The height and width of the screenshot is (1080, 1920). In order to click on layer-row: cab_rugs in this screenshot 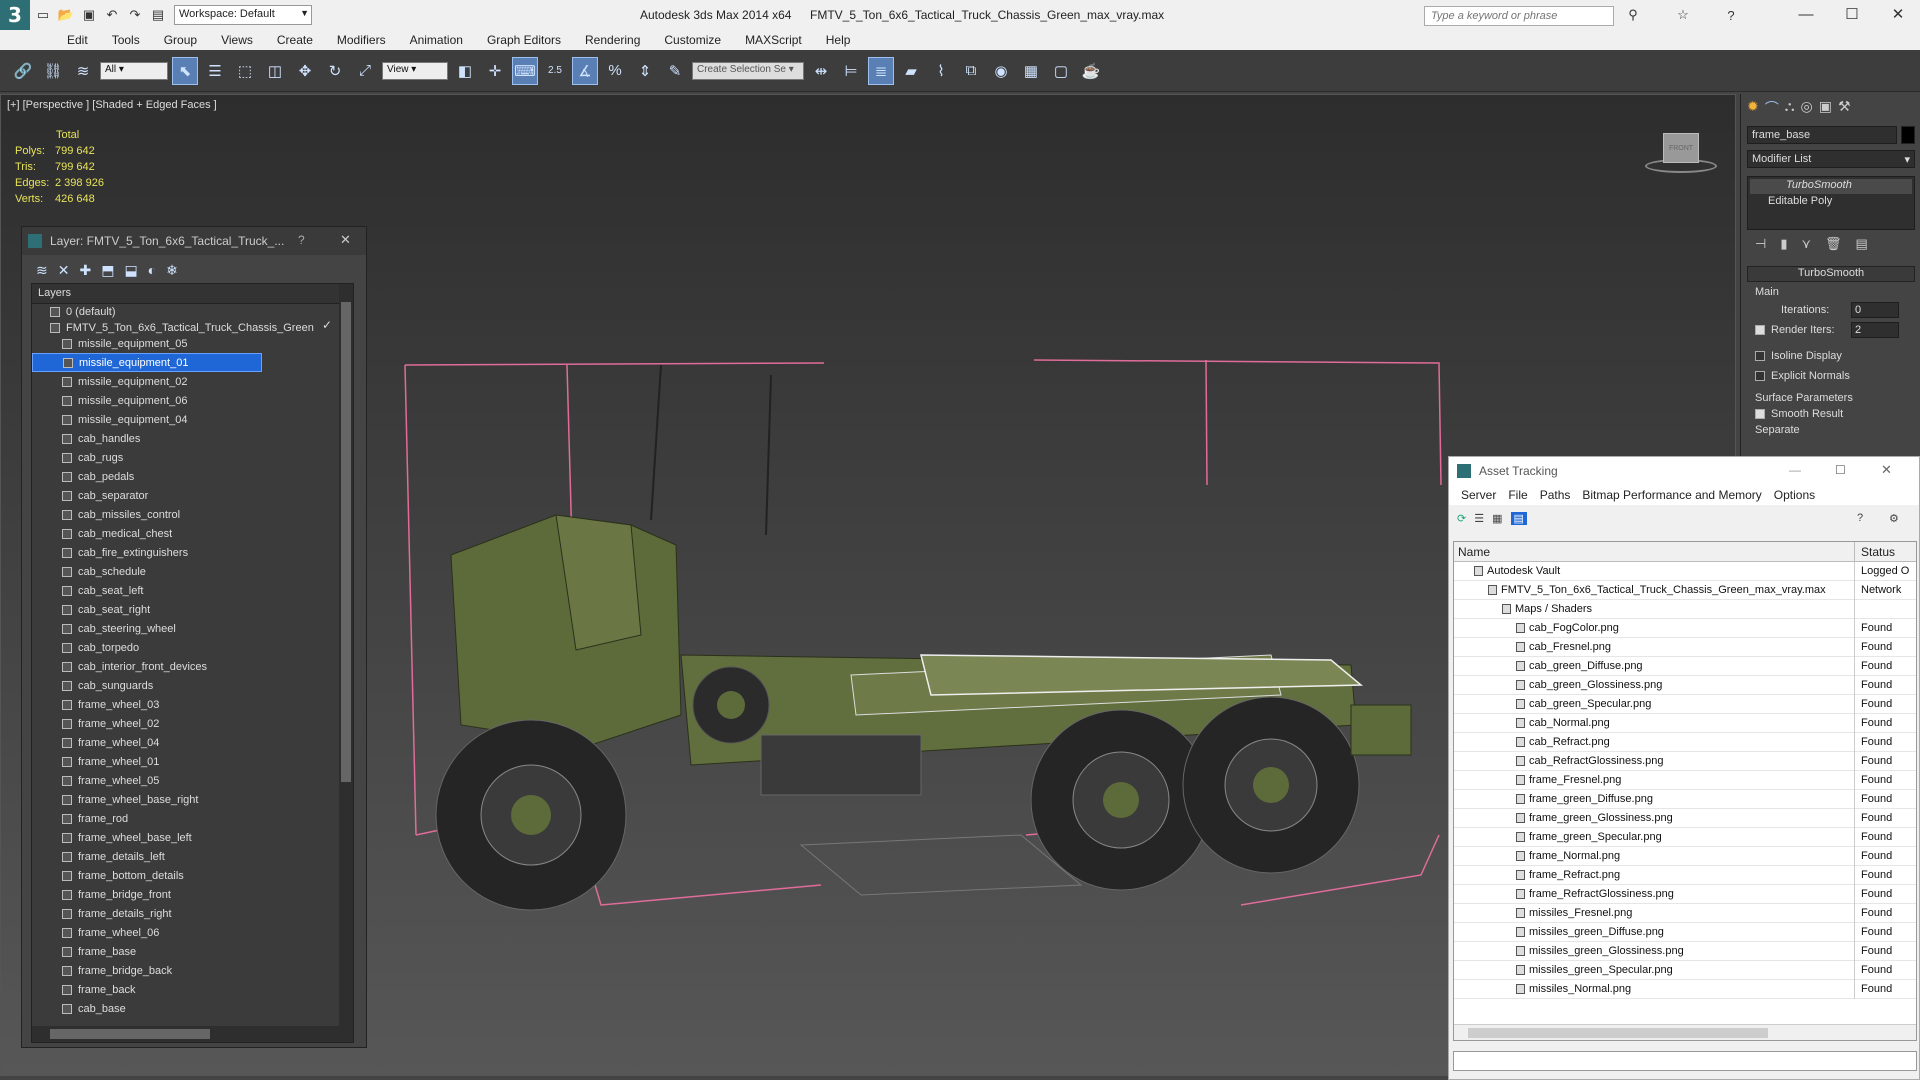, I will do `click(182, 457)`.